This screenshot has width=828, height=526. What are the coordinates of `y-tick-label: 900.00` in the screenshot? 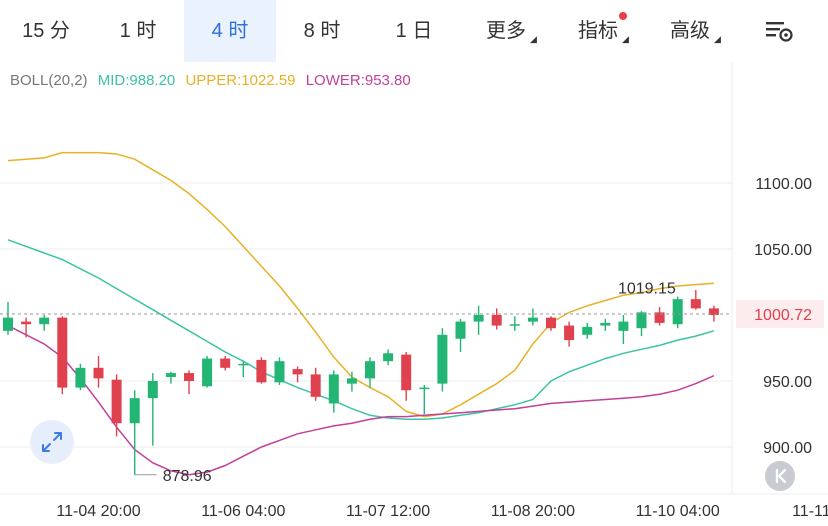 It's located at (787, 448).